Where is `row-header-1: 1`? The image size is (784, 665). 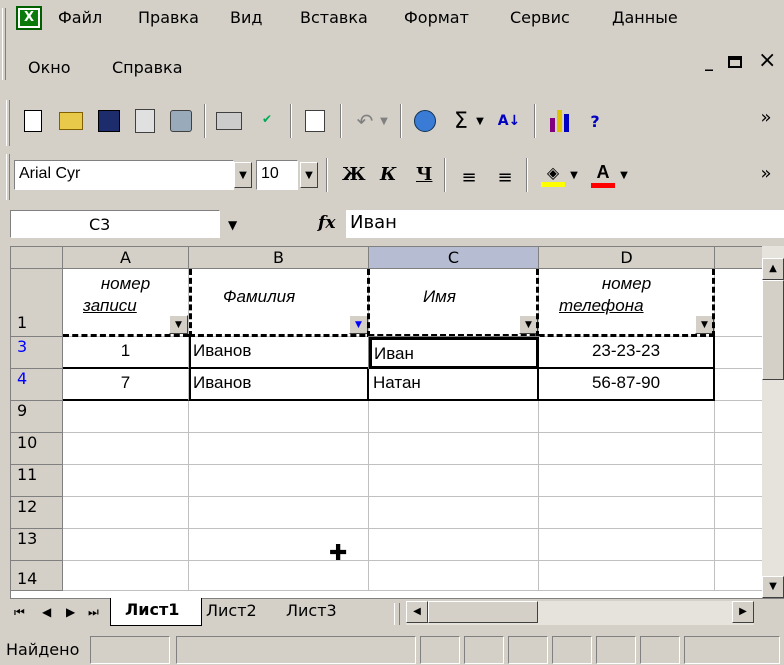 row-header-1: 1 is located at coordinates (37, 303).